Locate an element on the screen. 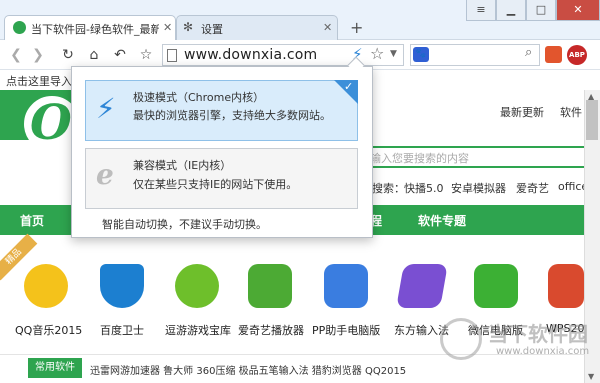  baidu-paw-icon: 🐾 is located at coordinates (421, 54).